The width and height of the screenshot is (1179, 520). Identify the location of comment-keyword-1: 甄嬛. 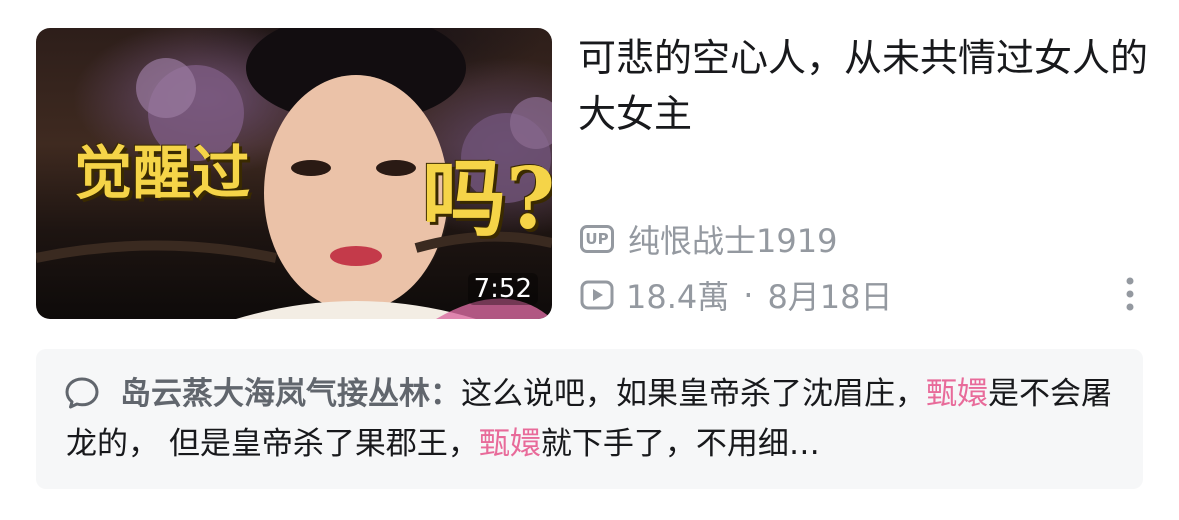
(957, 394).